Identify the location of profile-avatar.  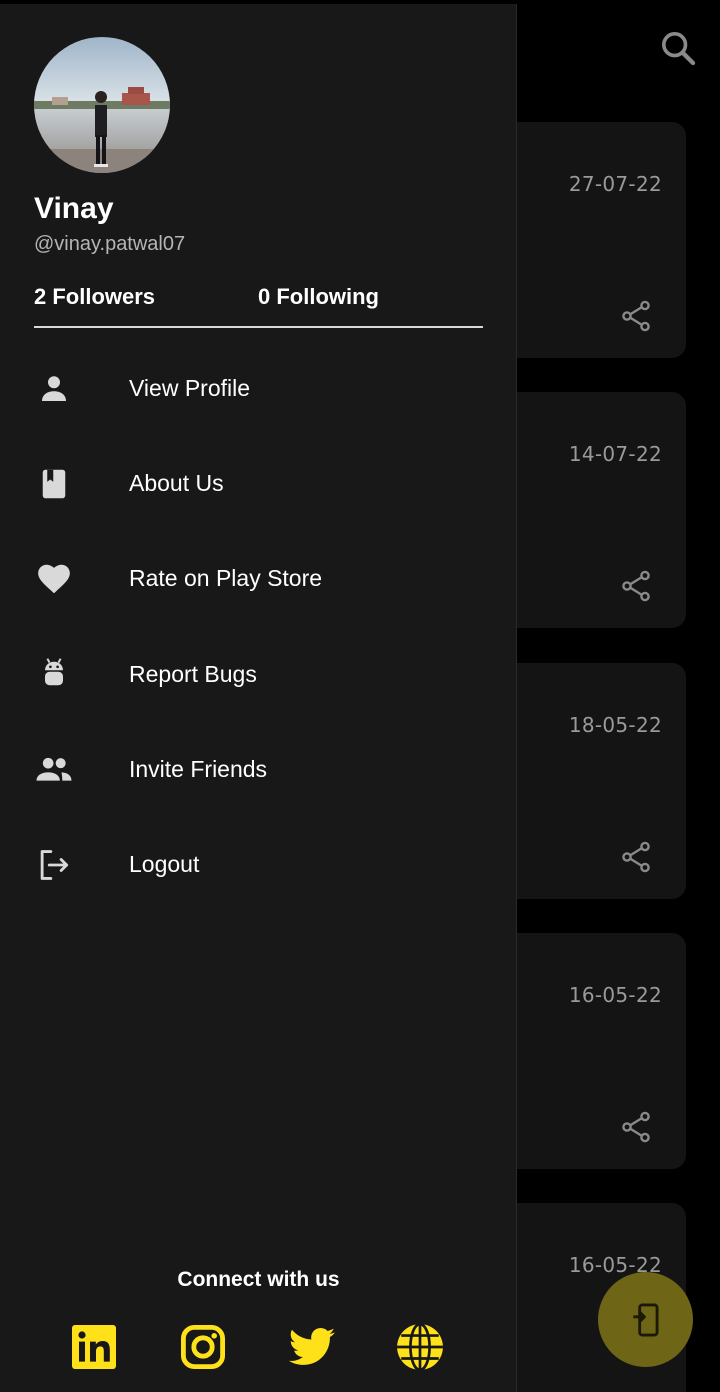
(102, 105).